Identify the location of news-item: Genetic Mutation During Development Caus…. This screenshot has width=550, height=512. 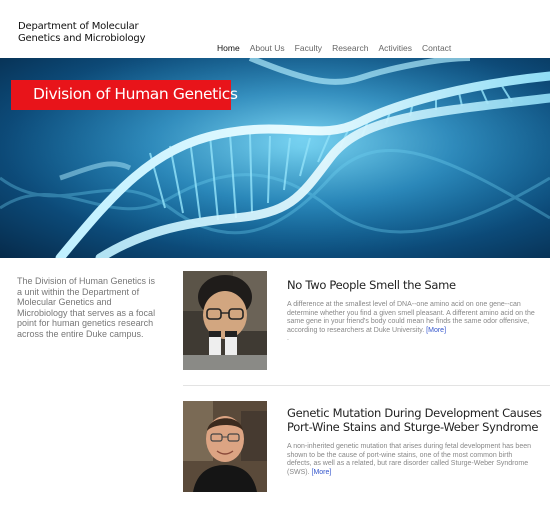
(366, 451).